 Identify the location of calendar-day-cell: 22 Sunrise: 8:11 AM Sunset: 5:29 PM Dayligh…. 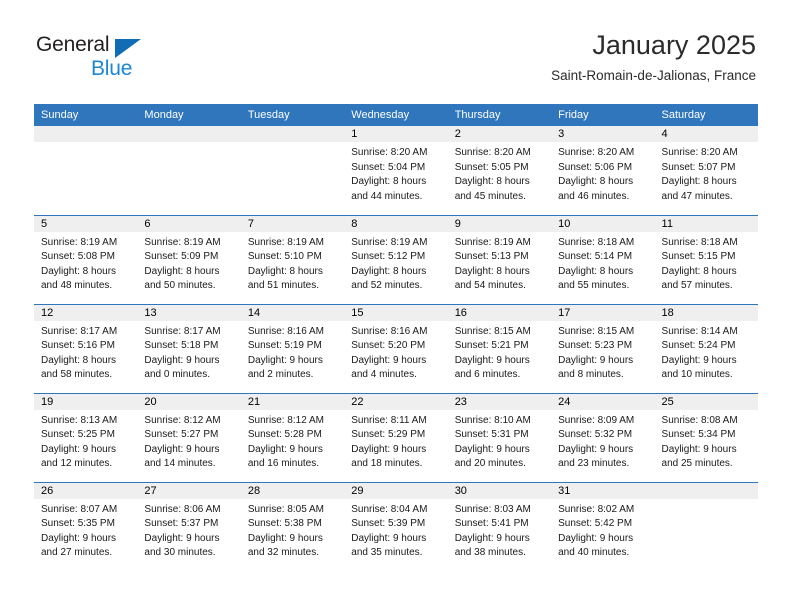
(396, 437).